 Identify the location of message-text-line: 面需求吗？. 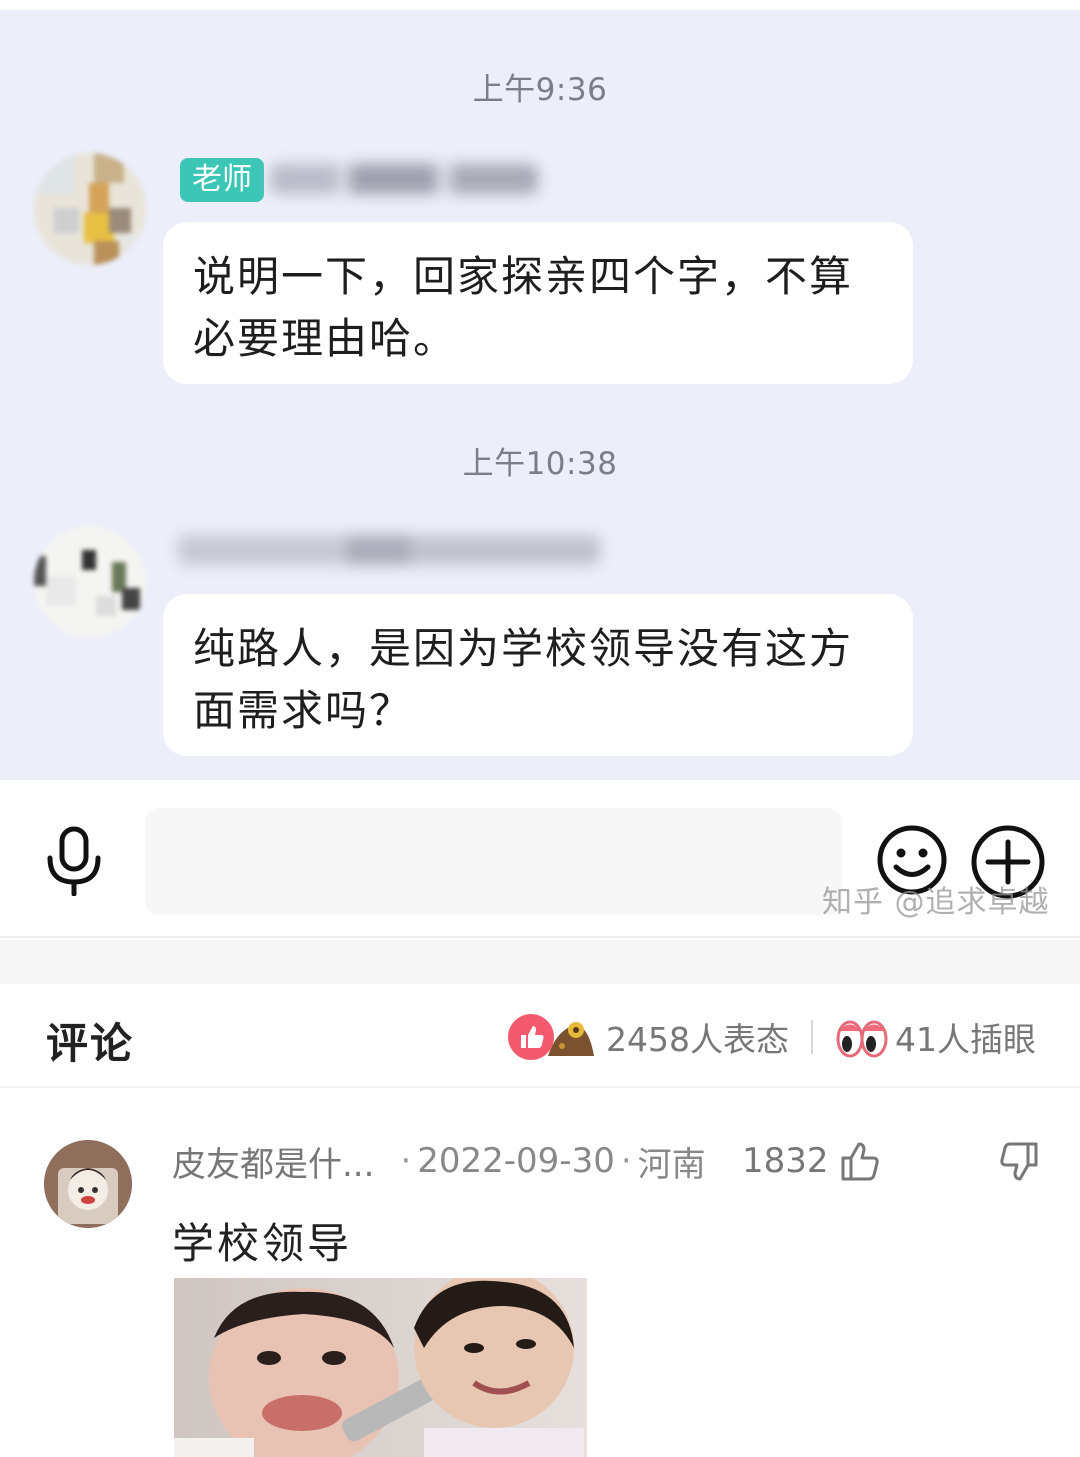
(303, 710).